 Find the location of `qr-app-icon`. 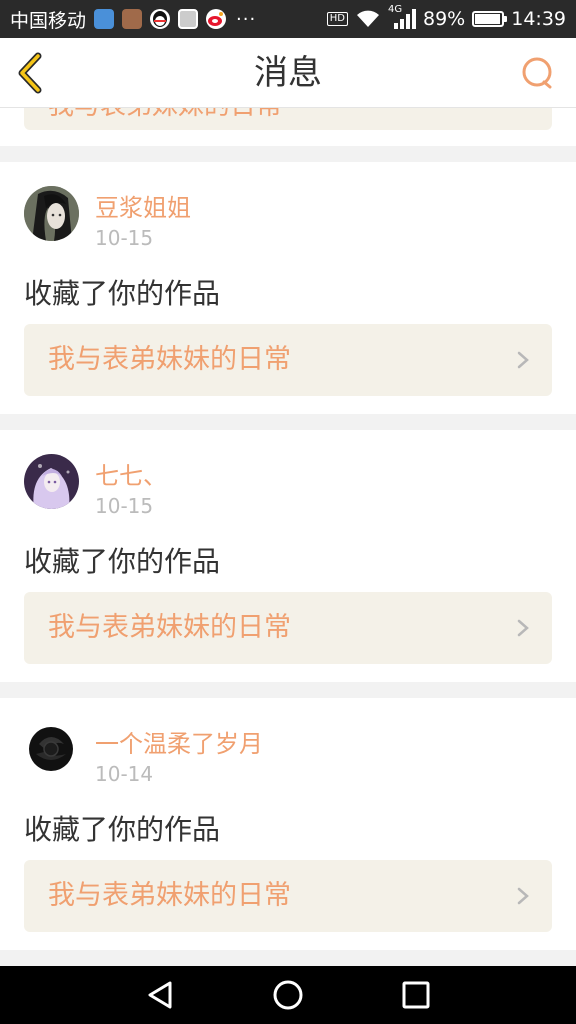

qr-app-icon is located at coordinates (132, 19).